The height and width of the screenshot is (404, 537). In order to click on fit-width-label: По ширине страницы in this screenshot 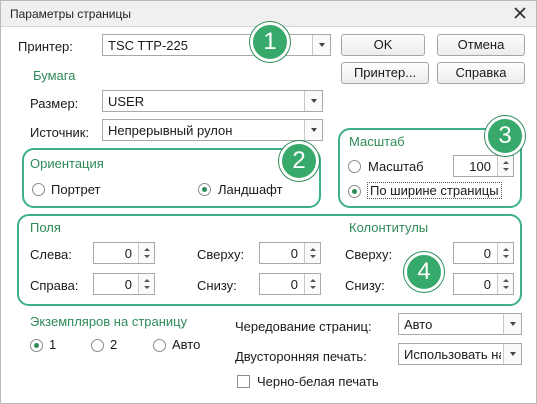, I will do `click(434, 190)`.